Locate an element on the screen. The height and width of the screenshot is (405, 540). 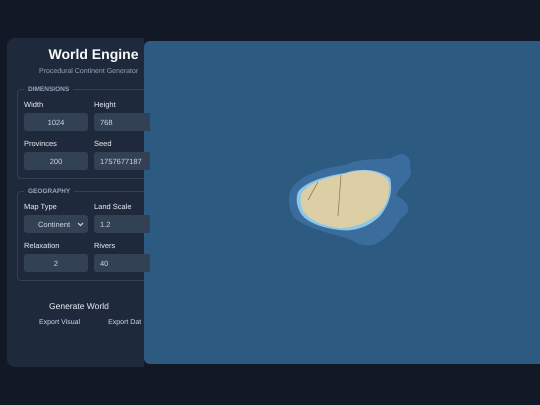
generate-button: Generate World is located at coordinates (79, 306).